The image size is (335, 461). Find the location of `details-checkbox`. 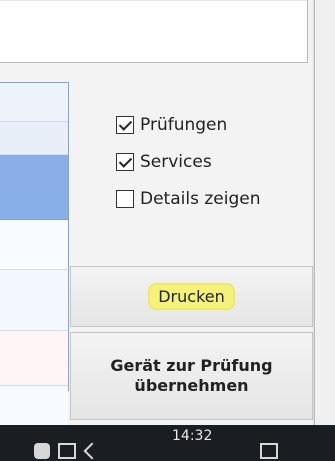

details-checkbox is located at coordinates (125, 198).